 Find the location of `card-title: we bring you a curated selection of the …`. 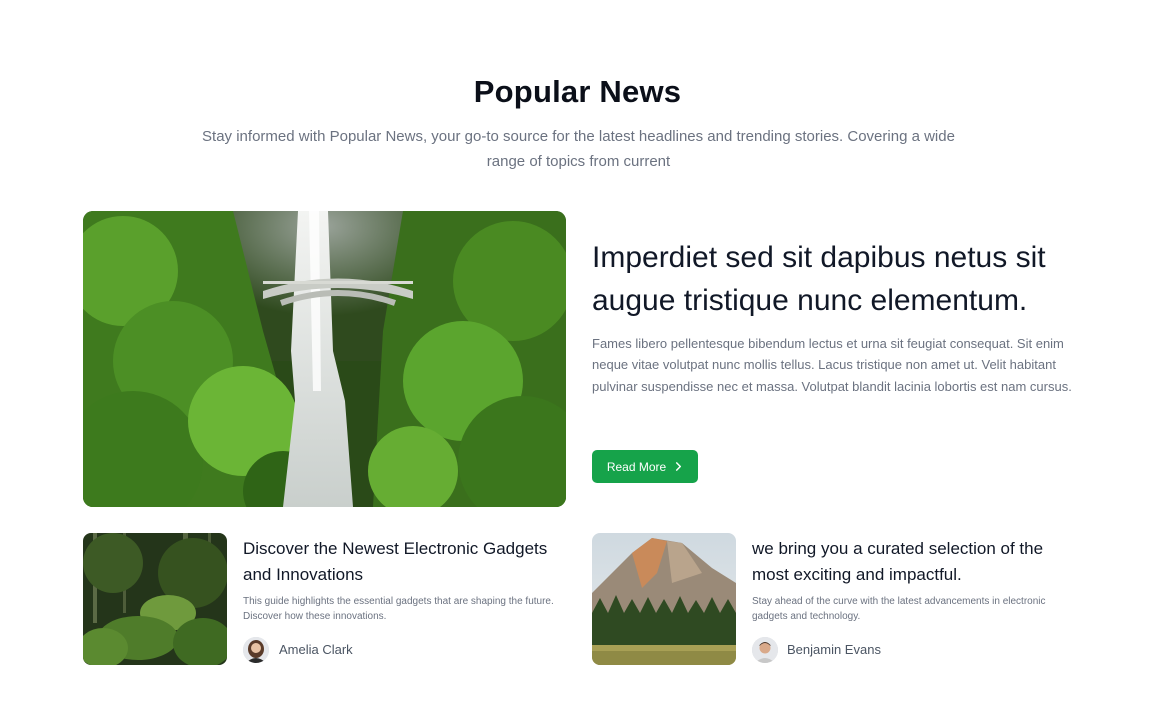

card-title: we bring you a curated selection of the … is located at coordinates (917, 562).